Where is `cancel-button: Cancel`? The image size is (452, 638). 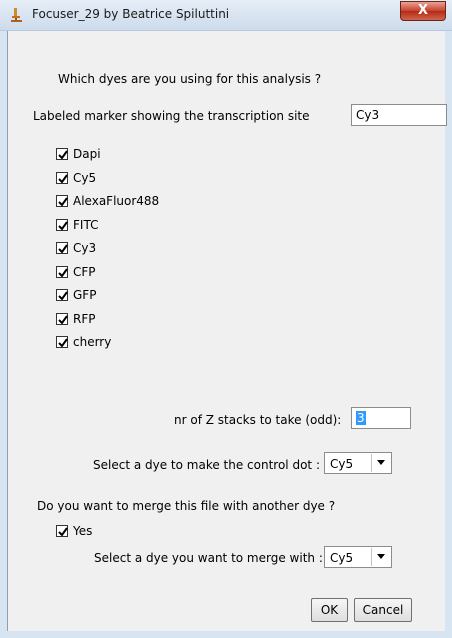 cancel-button: Cancel is located at coordinates (383, 610).